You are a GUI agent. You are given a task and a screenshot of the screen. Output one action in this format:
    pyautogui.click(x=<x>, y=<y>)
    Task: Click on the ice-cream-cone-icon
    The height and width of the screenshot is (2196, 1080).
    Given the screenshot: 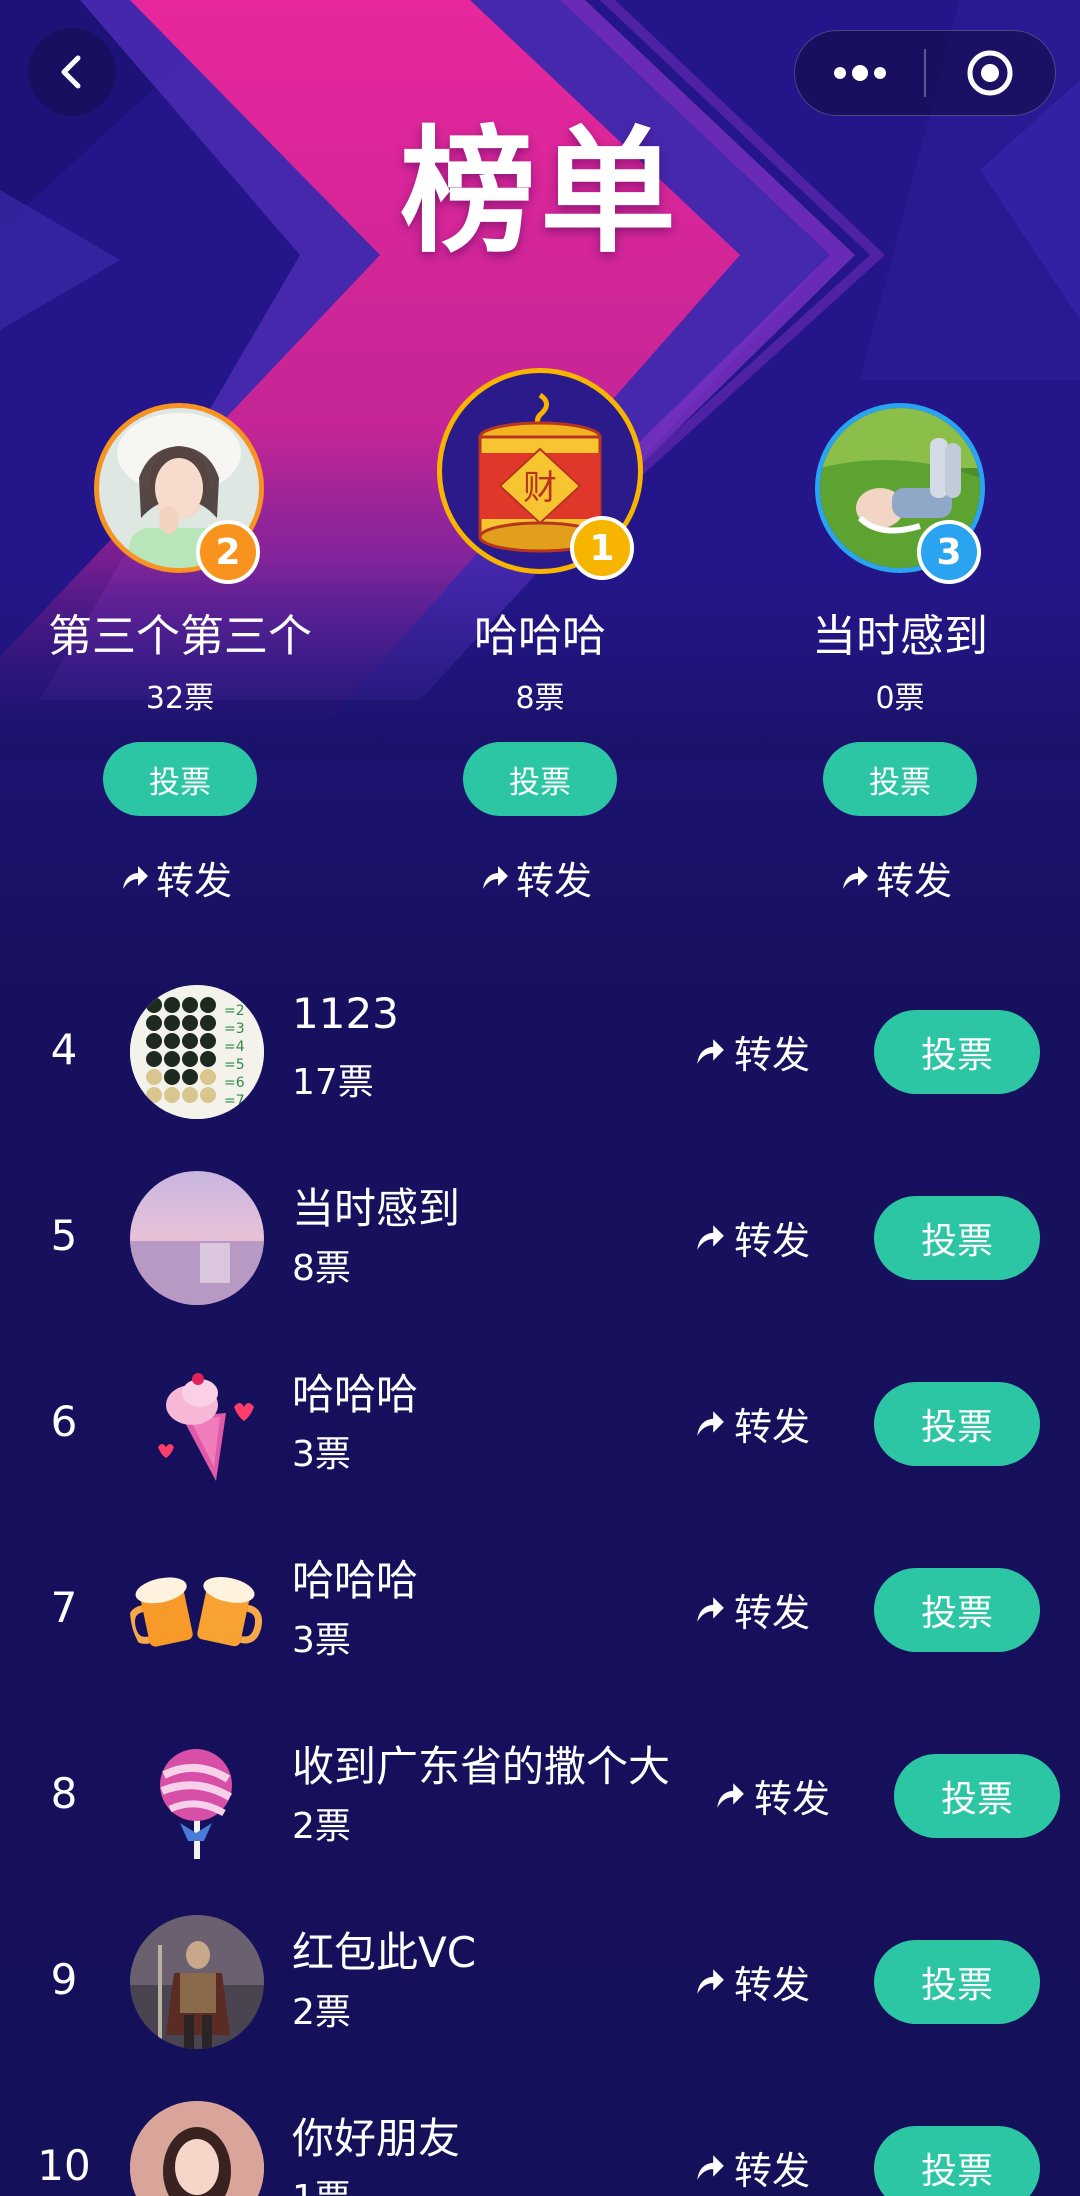 What is the action you would take?
    pyautogui.click(x=206, y=1427)
    